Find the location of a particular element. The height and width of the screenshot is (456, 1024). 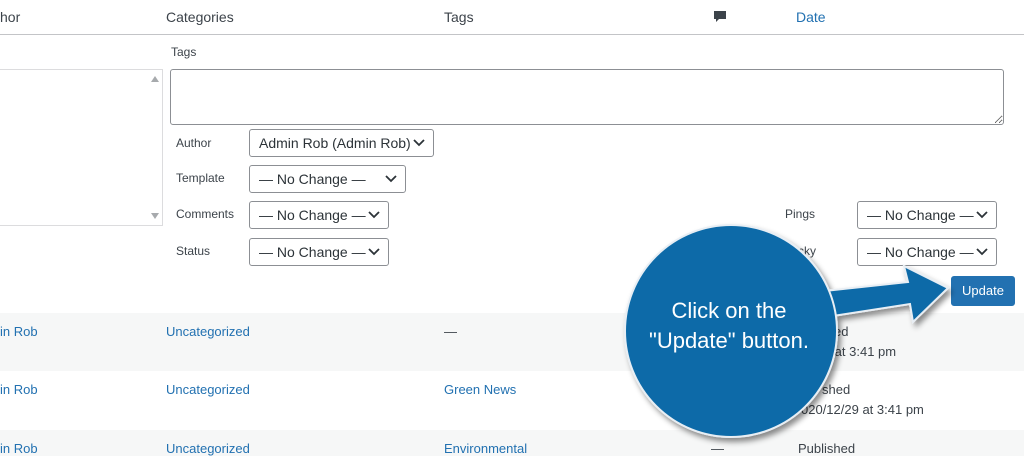

callout-line-2: "Update" button. is located at coordinates (729, 340).